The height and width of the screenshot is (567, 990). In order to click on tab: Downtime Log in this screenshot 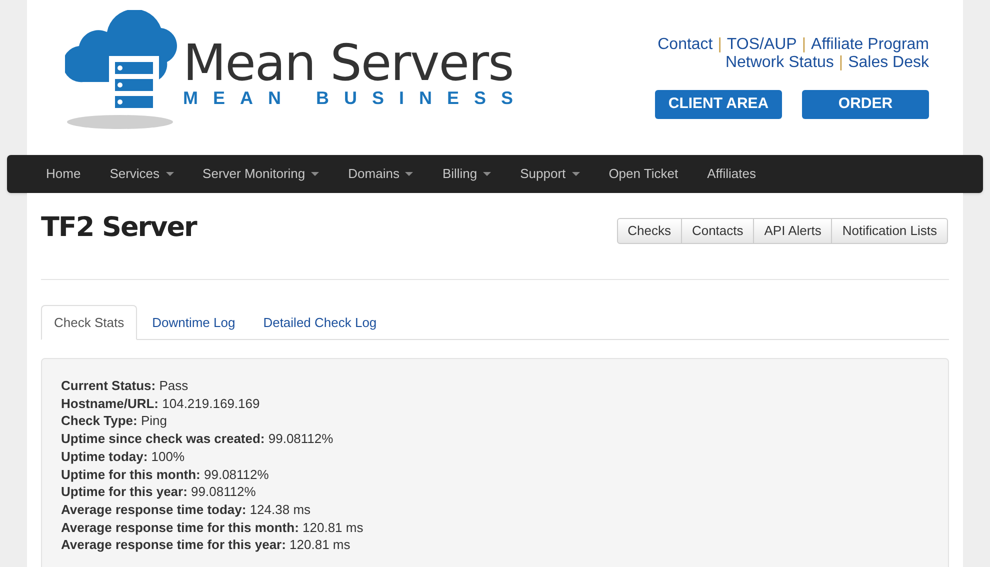, I will do `click(193, 322)`.